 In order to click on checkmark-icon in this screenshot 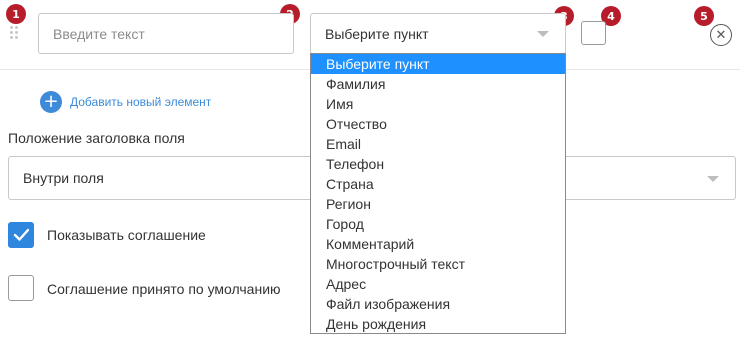, I will do `click(21, 234)`.